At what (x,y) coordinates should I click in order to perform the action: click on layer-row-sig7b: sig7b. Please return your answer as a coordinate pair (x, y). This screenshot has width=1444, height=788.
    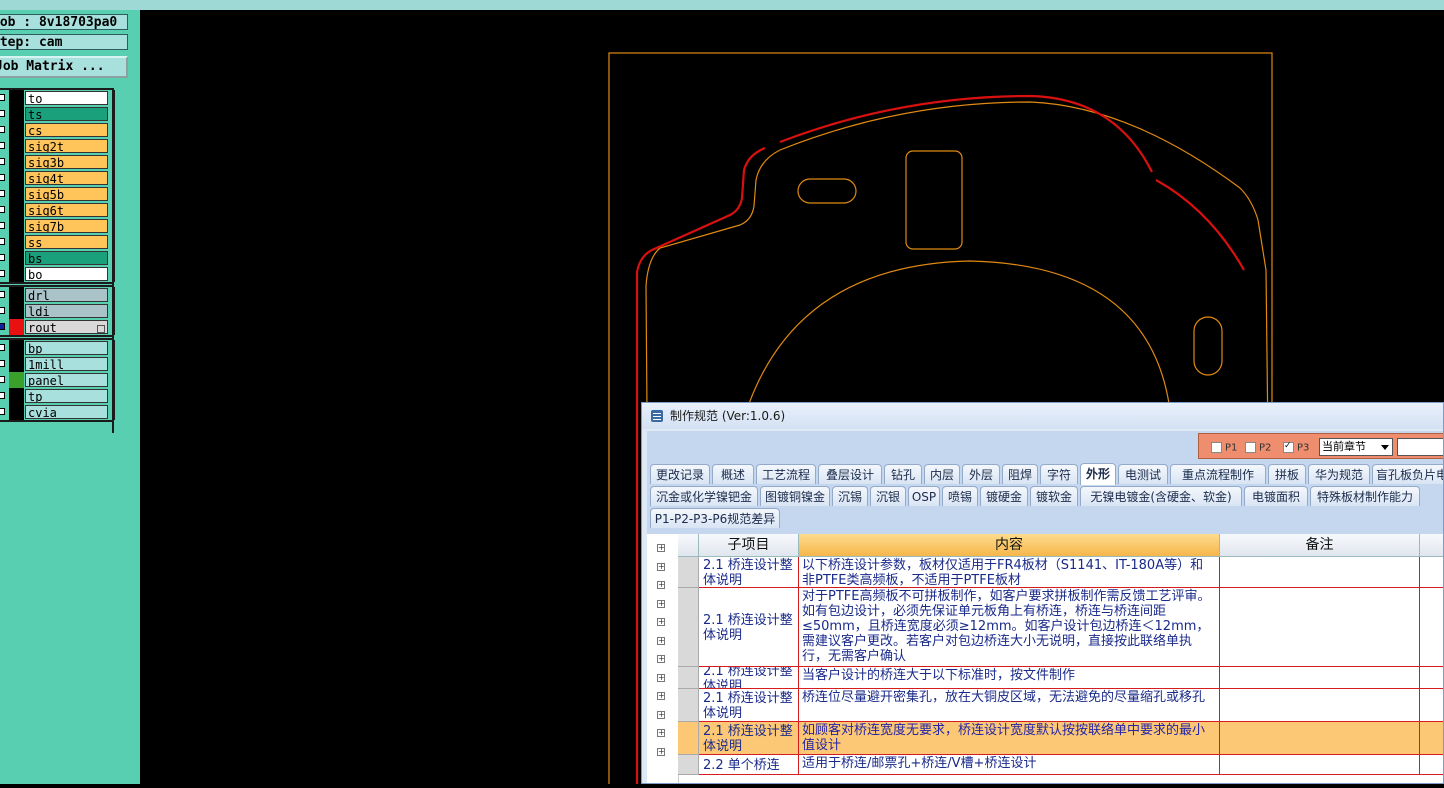
    Looking at the image, I should click on (56, 226).